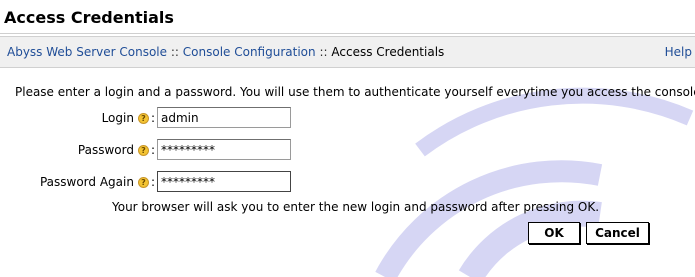 This screenshot has height=277, width=695. I want to click on title-bar: Access Credentials, so click(347, 17).